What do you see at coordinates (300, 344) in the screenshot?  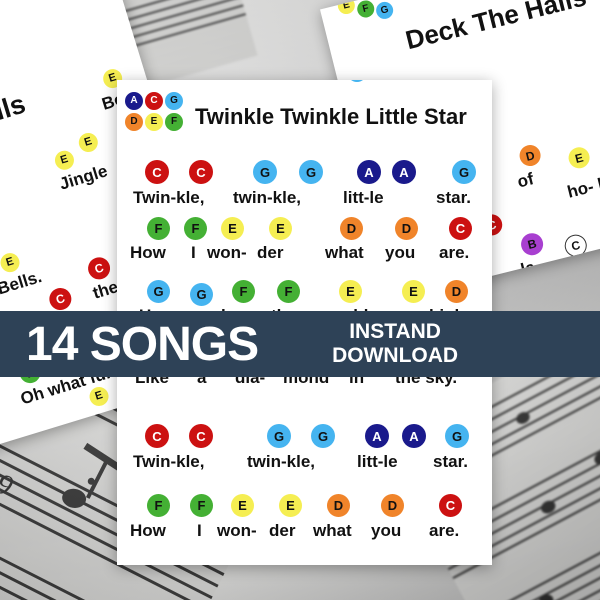 I see `promo-banner: 14 SONGS INSTAND DOWNLOAD` at bounding box center [300, 344].